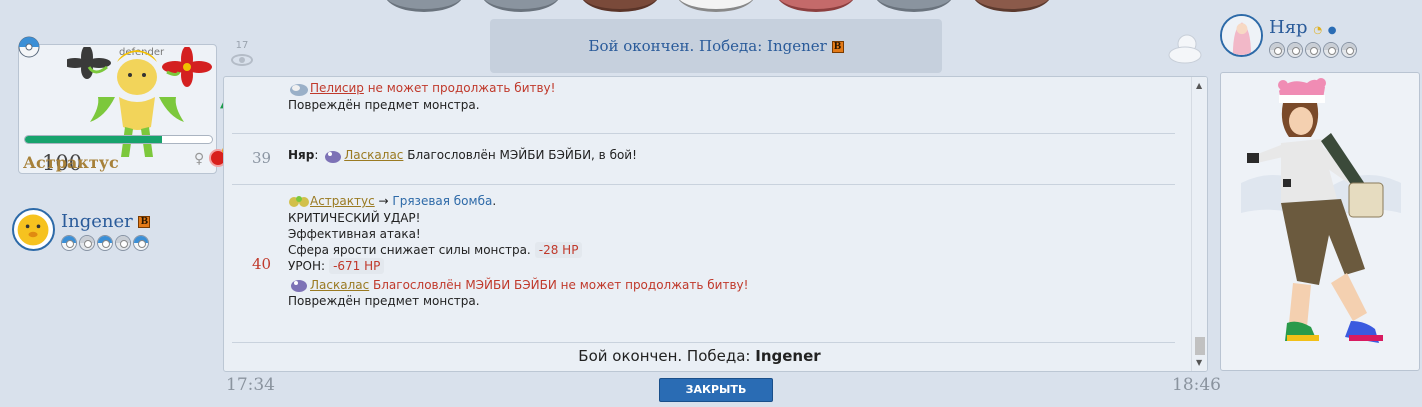  Describe the element at coordinates (1199, 362) in the screenshot. I see `scroll-down-icon: ▼` at that location.